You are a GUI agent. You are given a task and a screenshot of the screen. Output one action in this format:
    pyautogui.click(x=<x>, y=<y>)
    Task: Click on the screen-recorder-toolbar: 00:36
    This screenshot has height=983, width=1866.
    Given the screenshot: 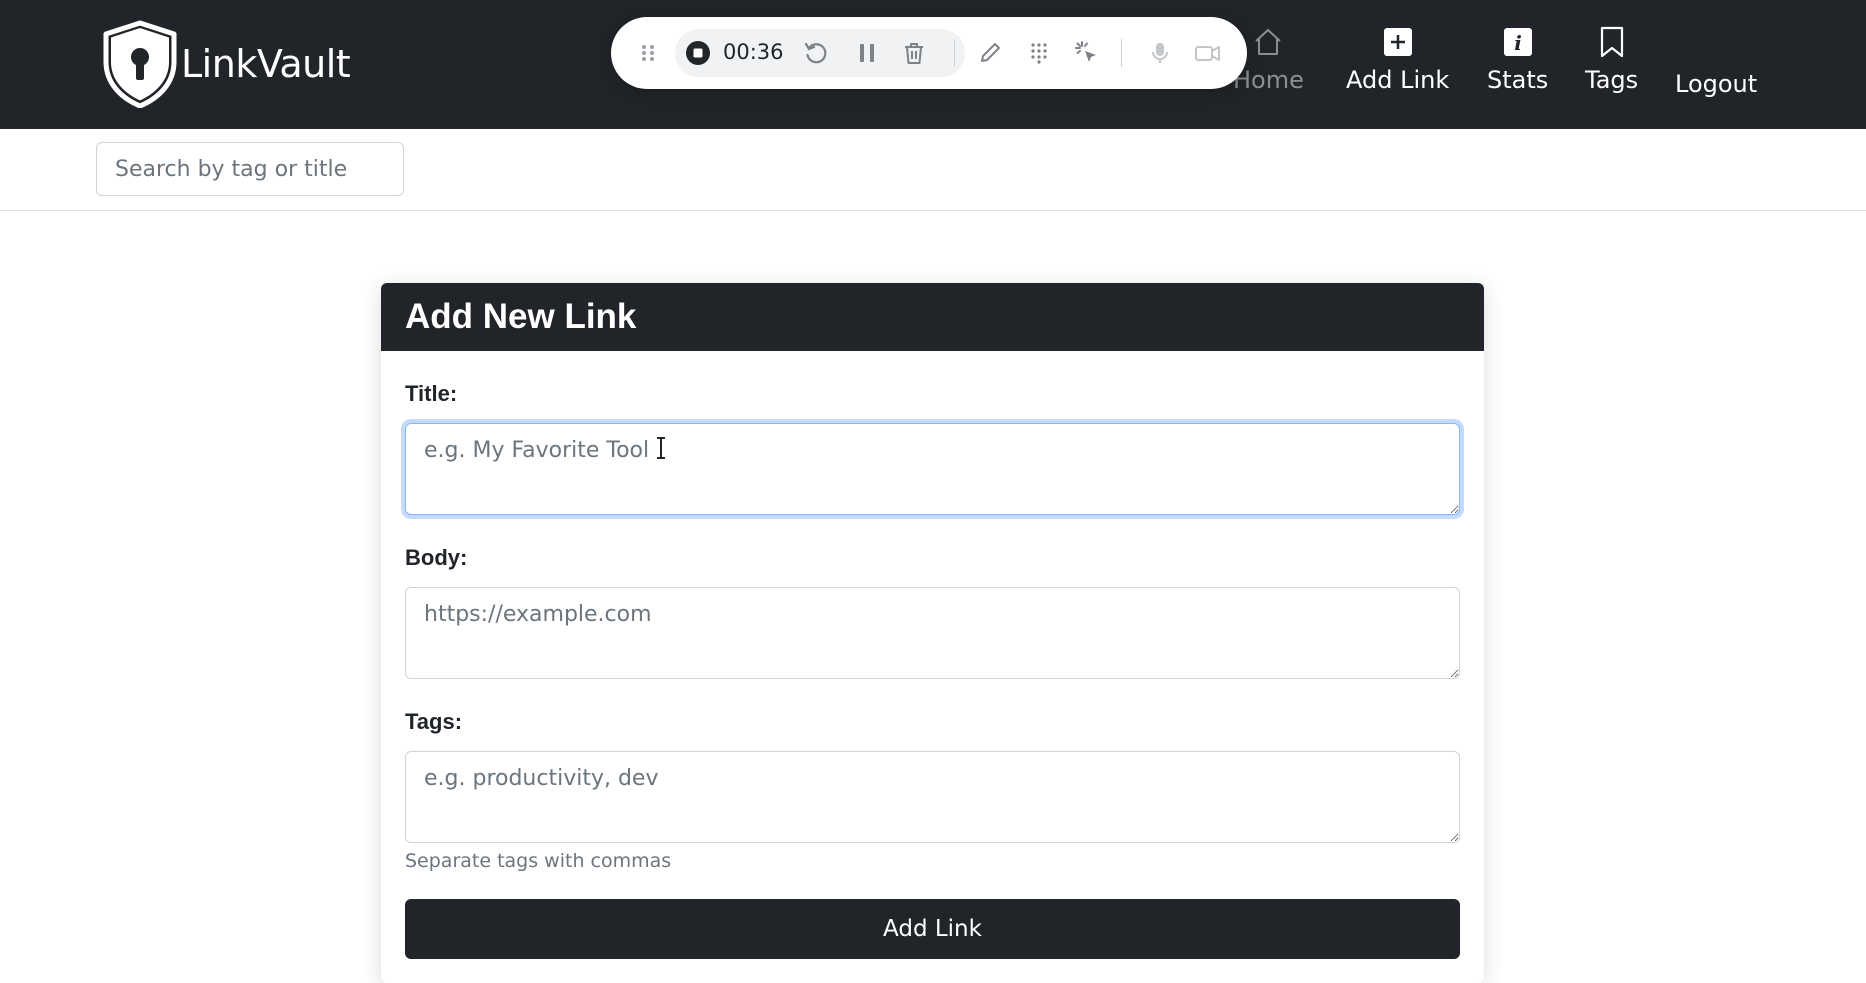 What is the action you would take?
    pyautogui.click(x=929, y=53)
    